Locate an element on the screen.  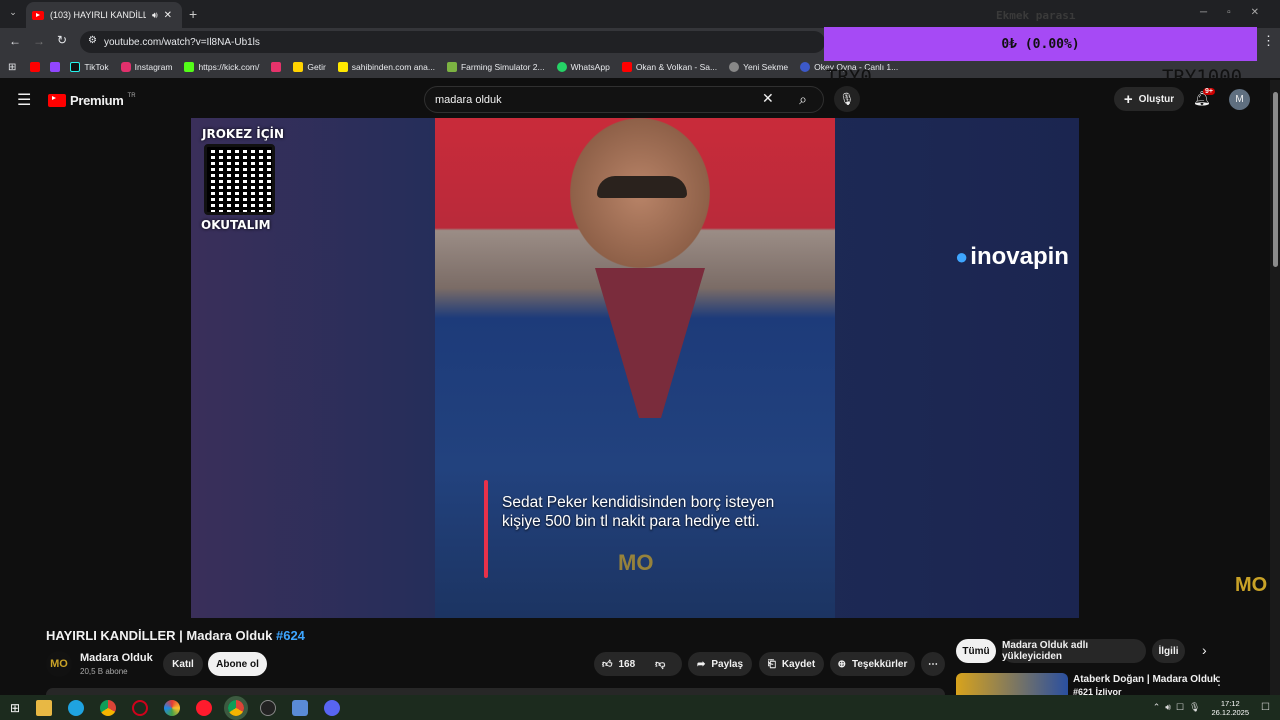
discord-icon is located at coordinates (332, 707).